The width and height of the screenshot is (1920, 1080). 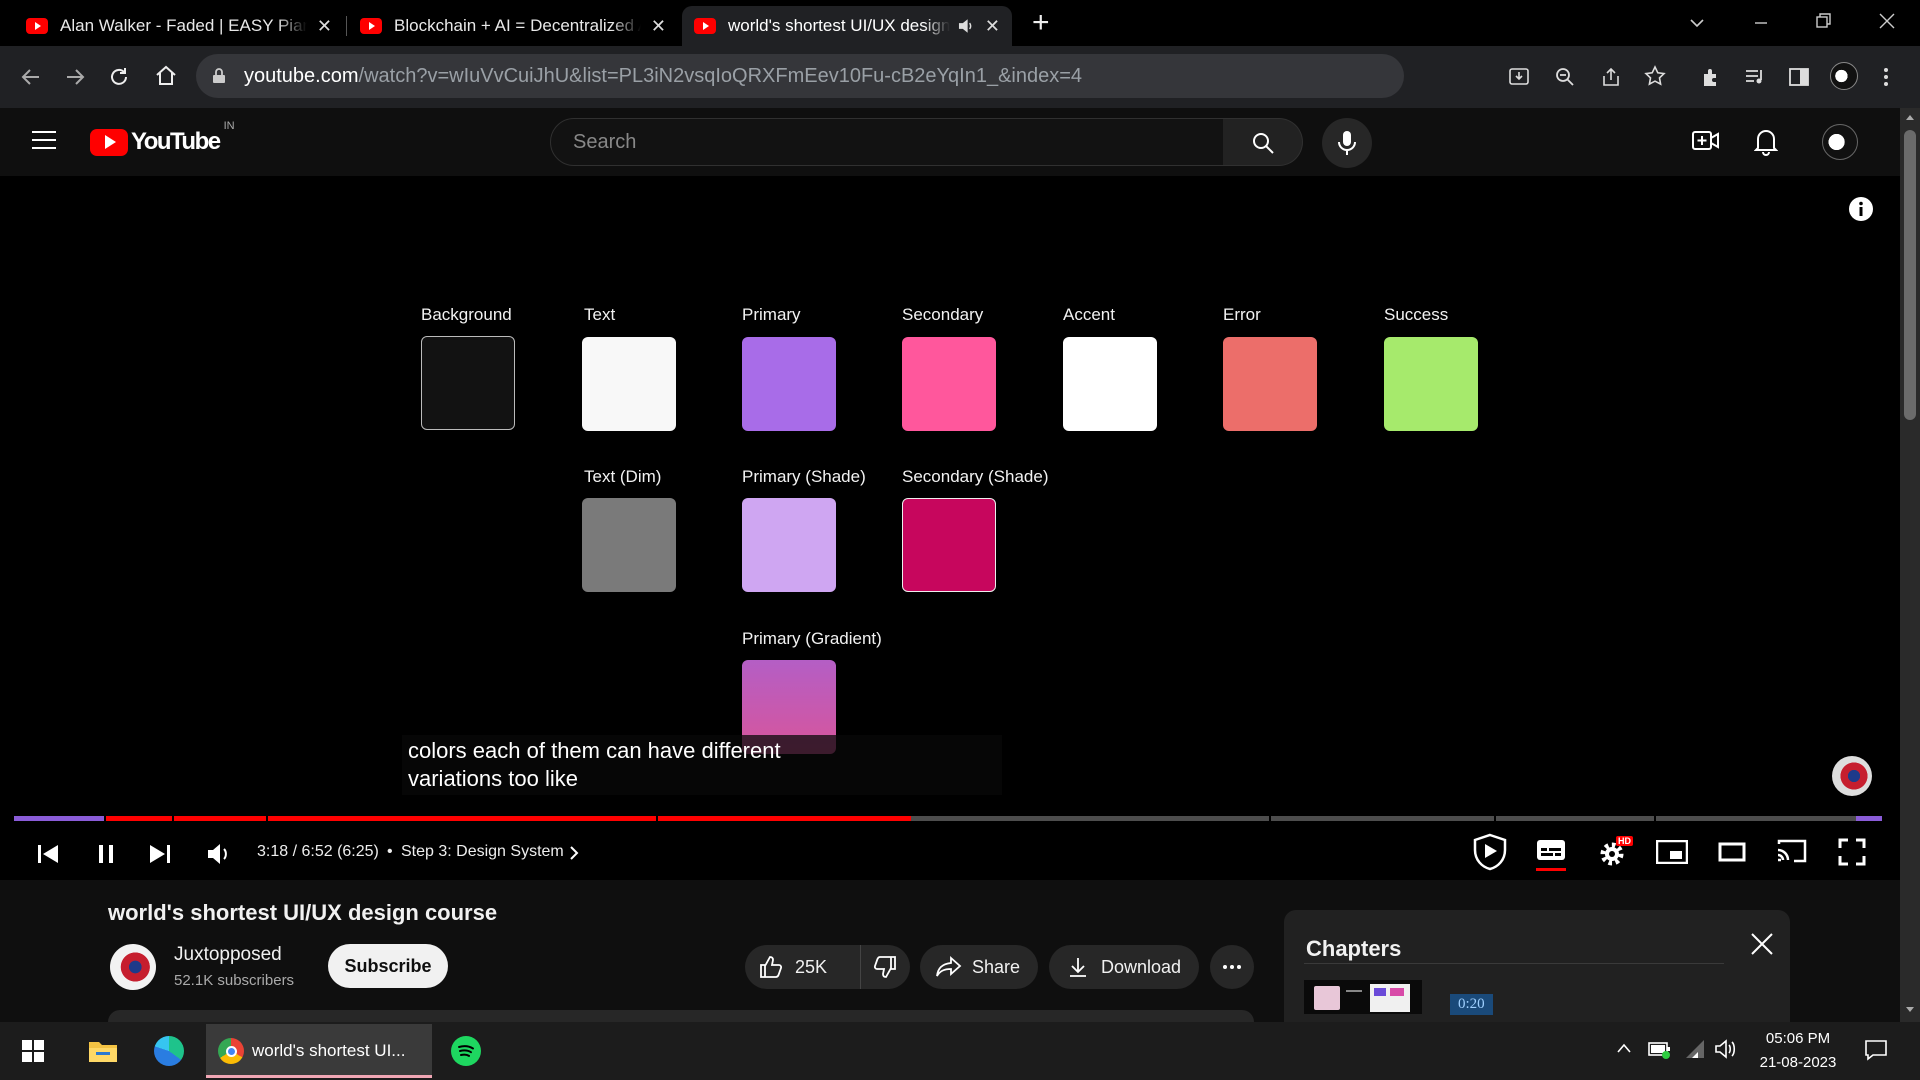 I want to click on windows-start-icon, so click(x=33, y=1051).